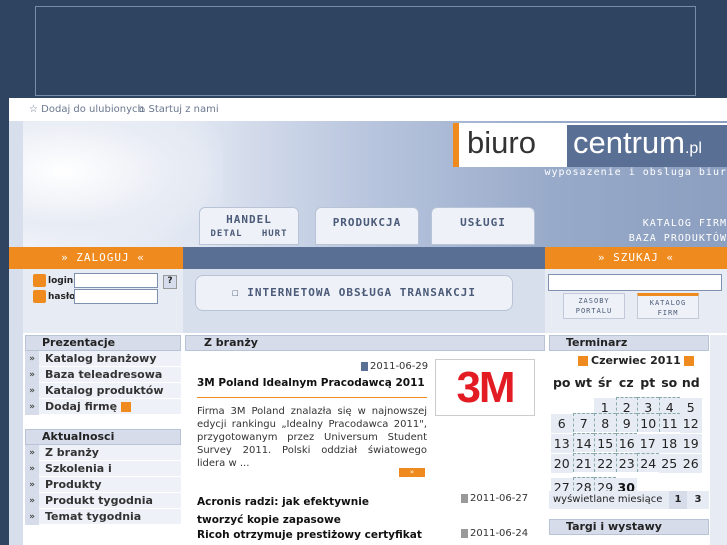 The width and height of the screenshot is (727, 545). What do you see at coordinates (103, 407) in the screenshot?
I see `menu-dodaj-firme: » Dodaj firmę` at bounding box center [103, 407].